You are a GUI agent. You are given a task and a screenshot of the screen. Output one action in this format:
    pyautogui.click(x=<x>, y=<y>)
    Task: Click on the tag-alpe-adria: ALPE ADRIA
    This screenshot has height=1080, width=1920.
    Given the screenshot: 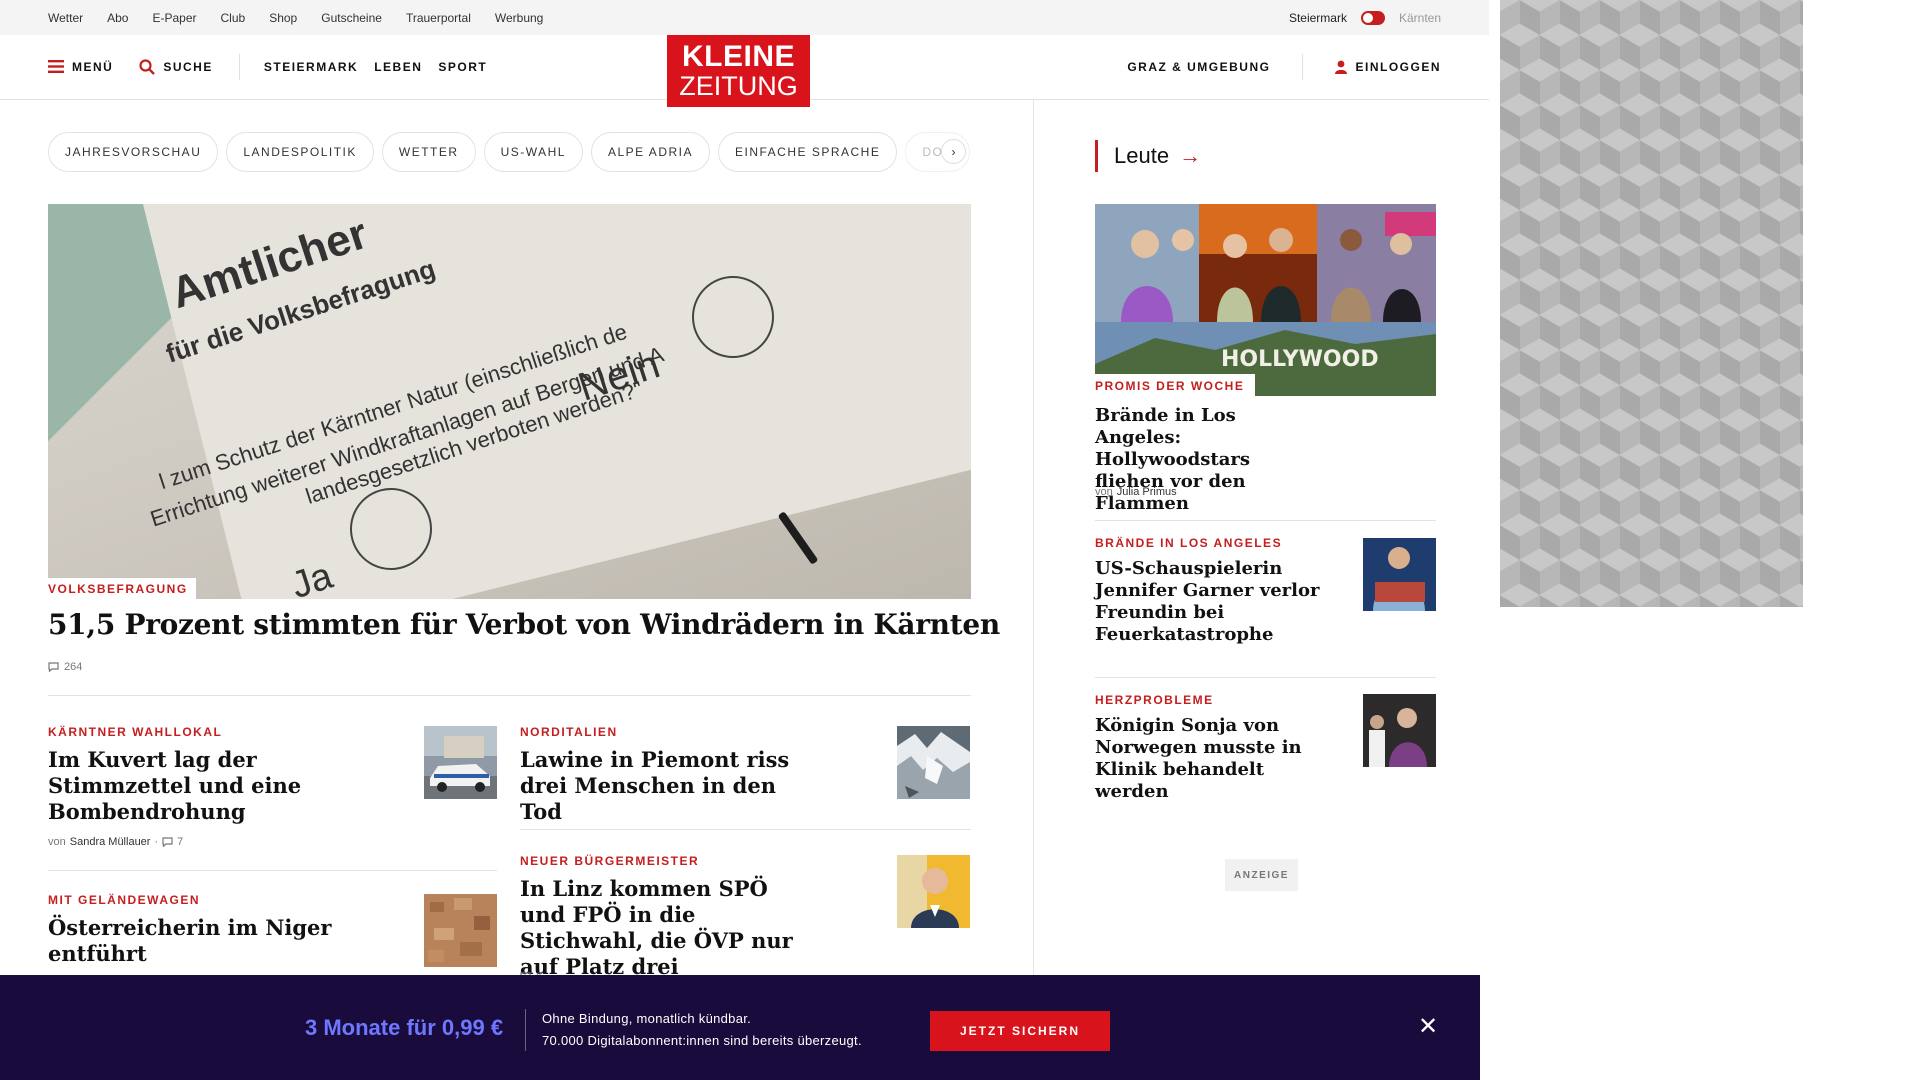 What is the action you would take?
    pyautogui.click(x=650, y=152)
    